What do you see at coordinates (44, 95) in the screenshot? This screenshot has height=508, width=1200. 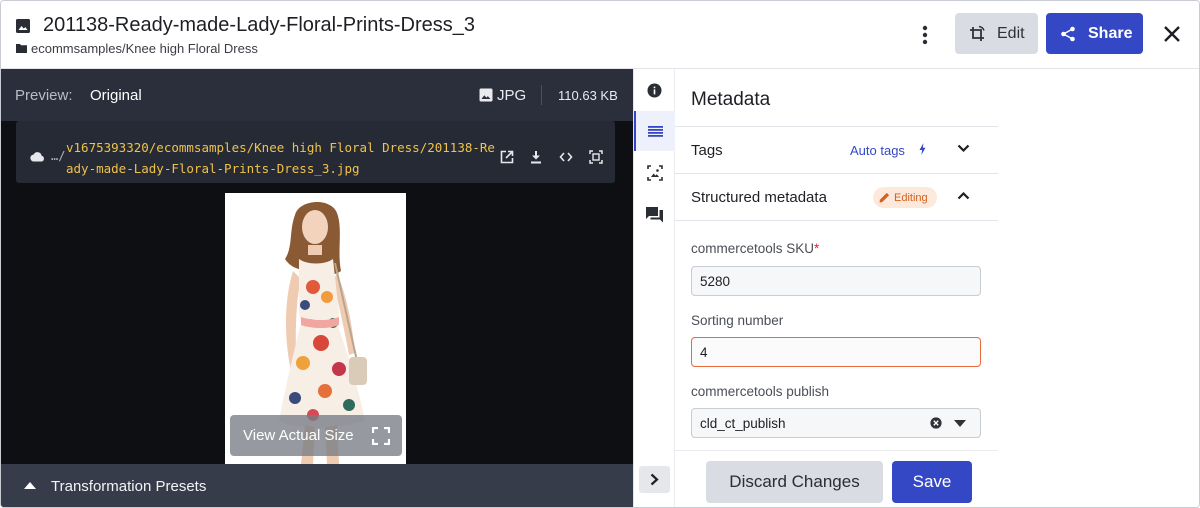 I see `preview-label: Preview:` at bounding box center [44, 95].